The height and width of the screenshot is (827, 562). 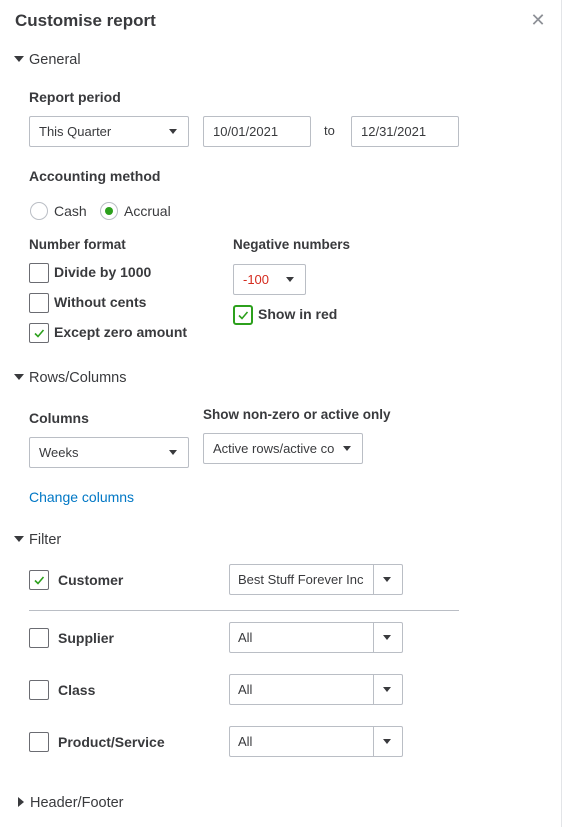 I want to click on filter-supplier-label: Supplier, so click(x=86, y=638).